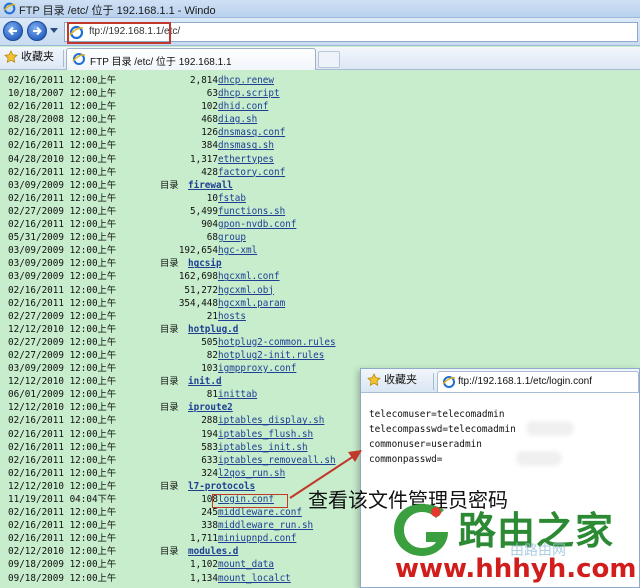 This screenshot has height=588, width=640. I want to click on file-size: 1,102, so click(204, 565).